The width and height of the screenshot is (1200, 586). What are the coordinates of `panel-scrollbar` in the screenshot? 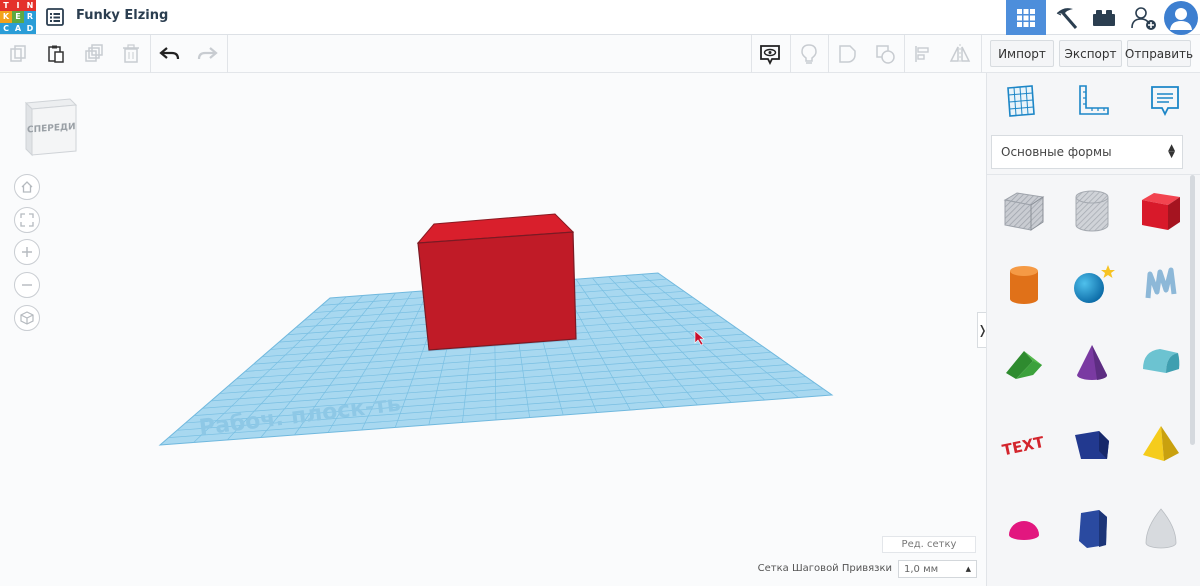 It's located at (1192, 310).